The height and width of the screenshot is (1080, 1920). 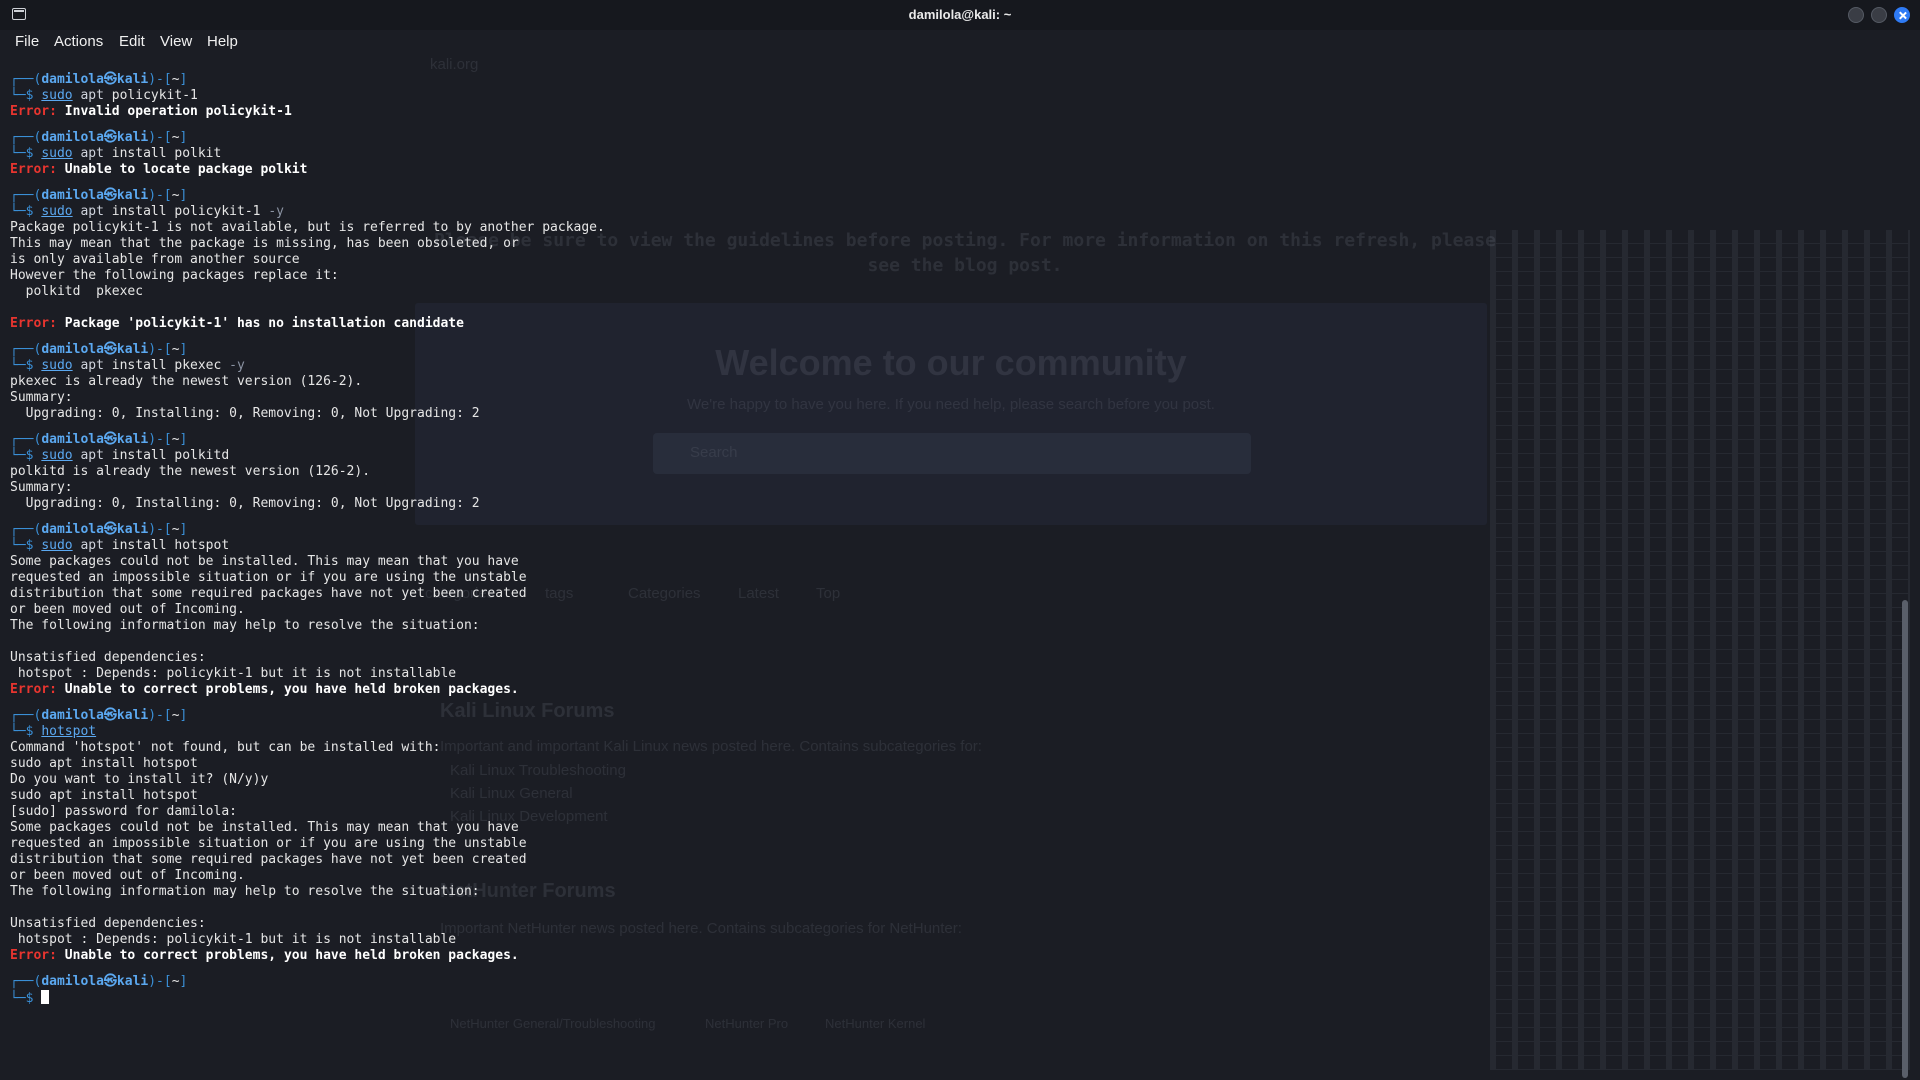 I want to click on command-line: └─$ hotspot, so click(x=53, y=732).